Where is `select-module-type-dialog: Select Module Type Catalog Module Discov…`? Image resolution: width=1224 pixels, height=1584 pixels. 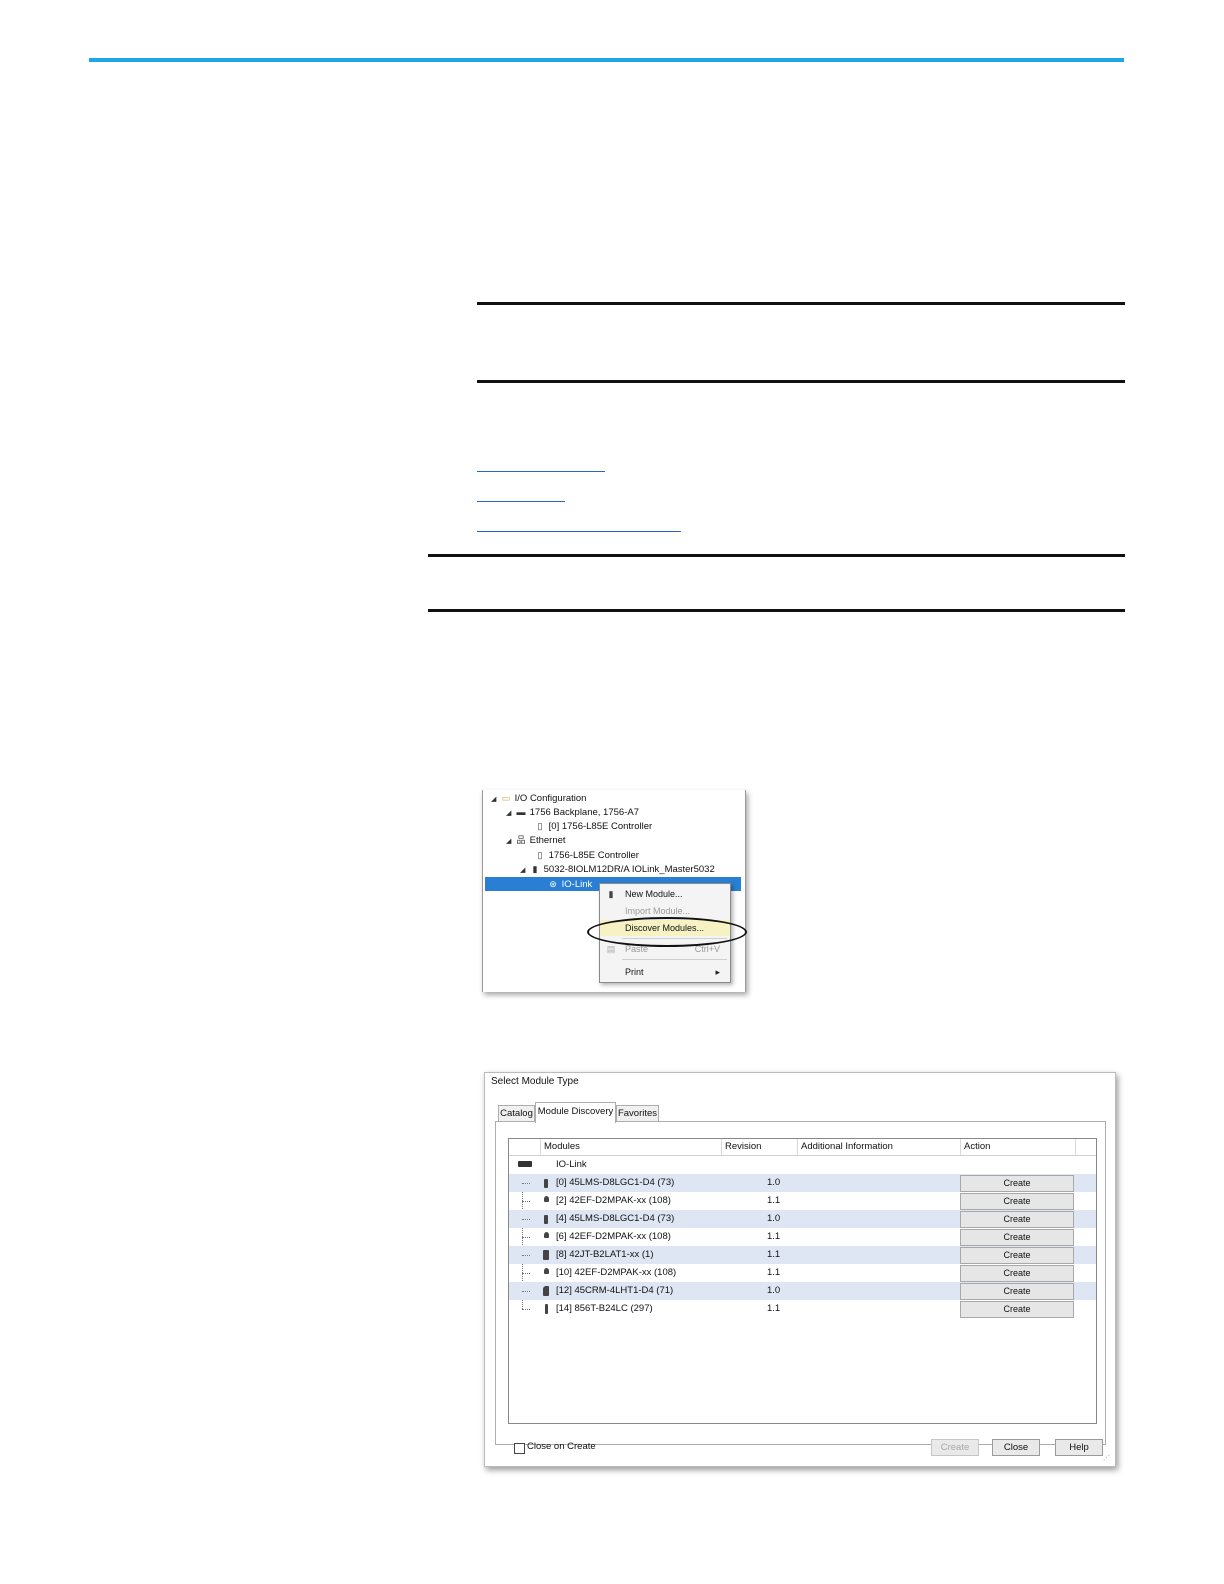 select-module-type-dialog: Select Module Type Catalog Module Discov… is located at coordinates (800, 1269).